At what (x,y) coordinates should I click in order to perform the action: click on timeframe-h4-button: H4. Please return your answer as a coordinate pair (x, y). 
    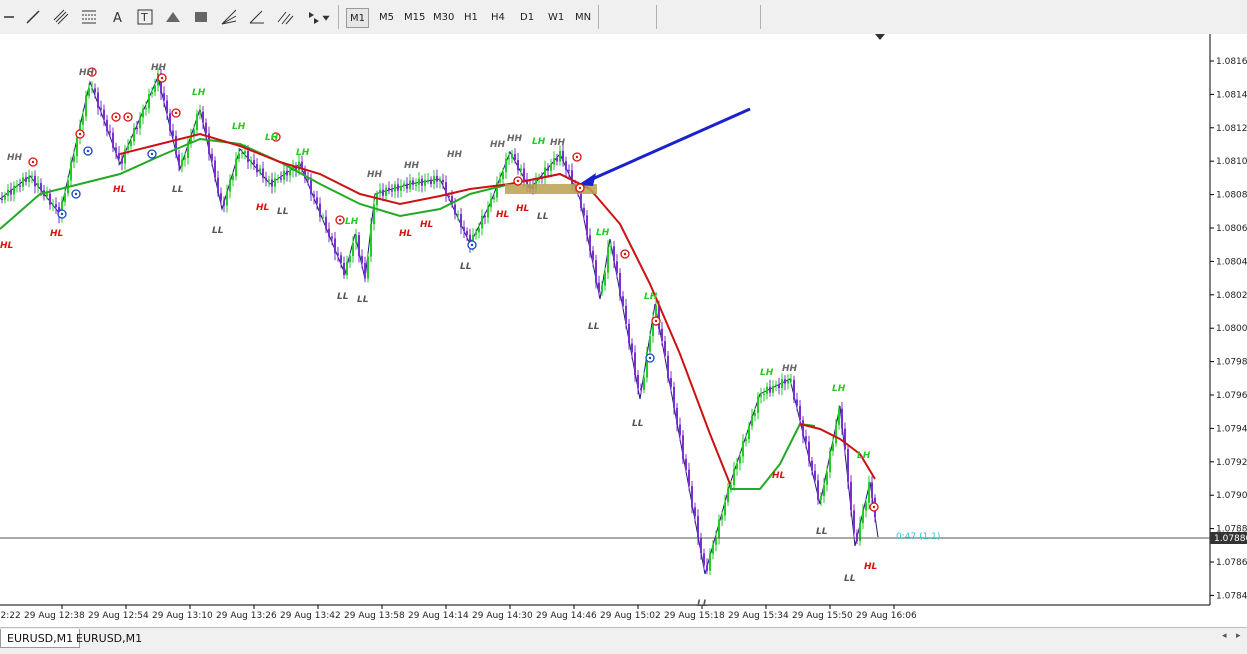
    Looking at the image, I should click on (498, 17).